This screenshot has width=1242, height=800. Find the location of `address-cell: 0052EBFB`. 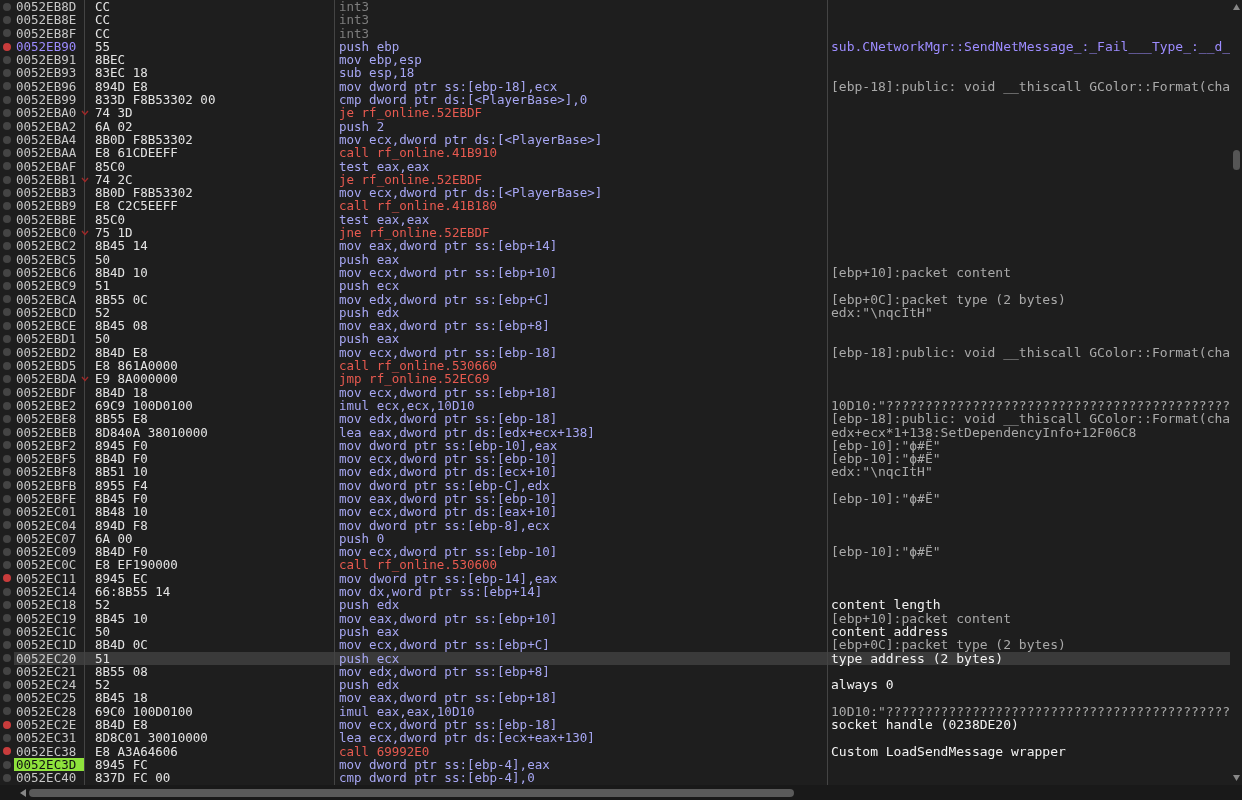

address-cell: 0052EBFB is located at coordinates (49, 485).